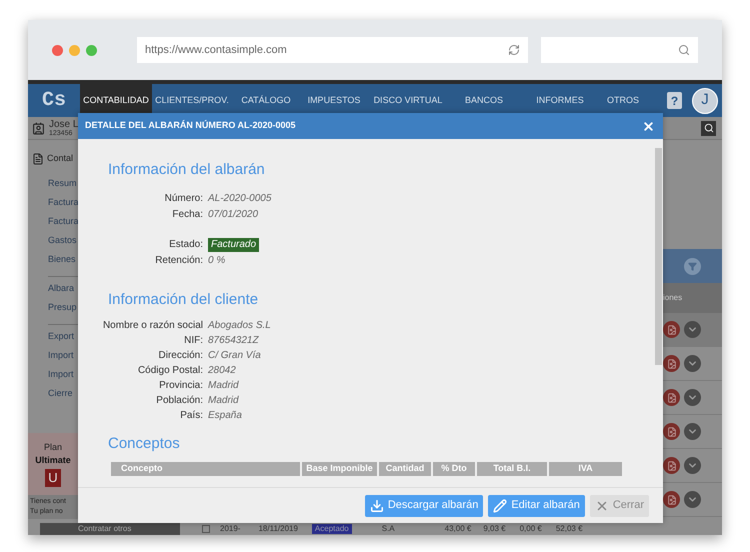  I want to click on dialog-title: DETALLE DEL ALBARÁN NÚMERO AL-2020-0005, so click(191, 125).